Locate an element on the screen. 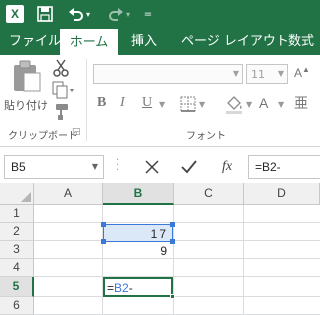 The width and height of the screenshot is (320, 315). row-header-6: 6 is located at coordinates (17, 306).